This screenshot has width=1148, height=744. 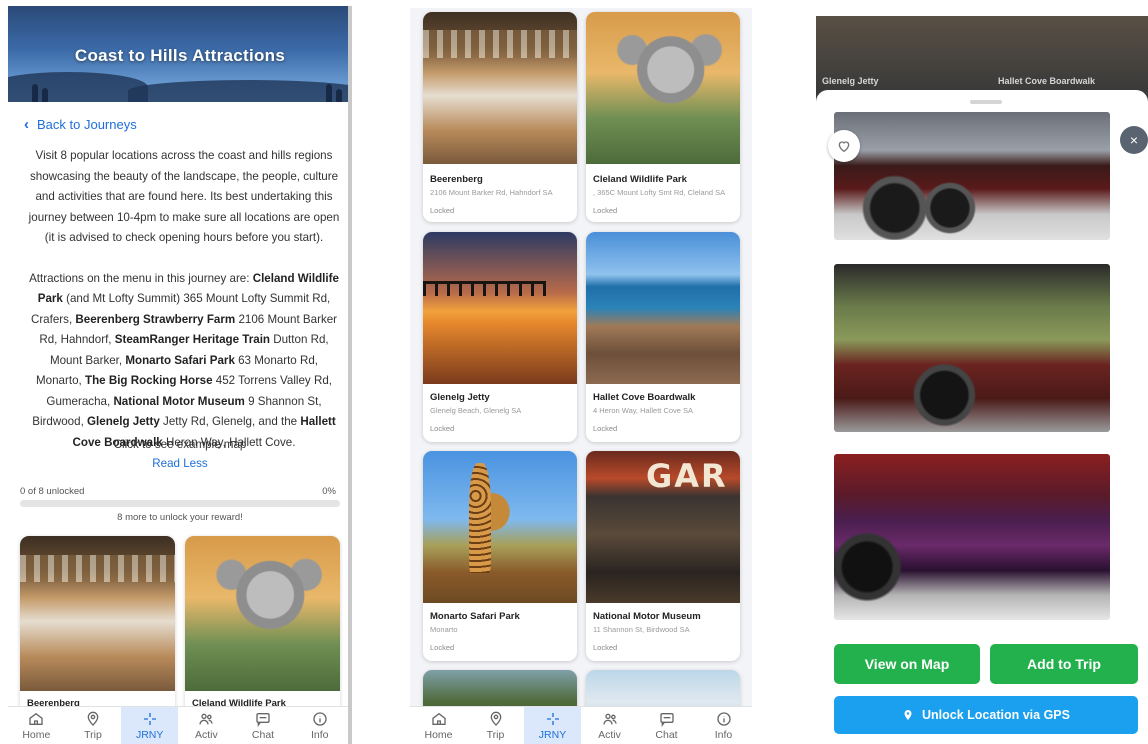 I want to click on home-icon, so click(x=438, y=718).